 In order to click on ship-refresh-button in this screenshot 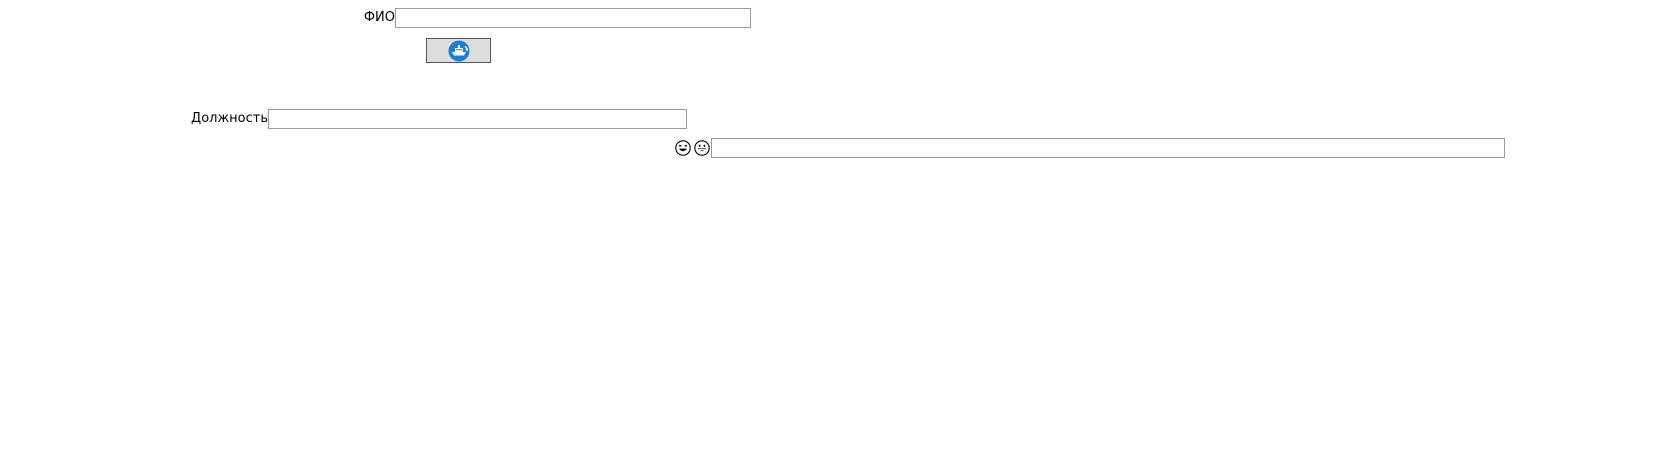, I will do `click(458, 50)`.